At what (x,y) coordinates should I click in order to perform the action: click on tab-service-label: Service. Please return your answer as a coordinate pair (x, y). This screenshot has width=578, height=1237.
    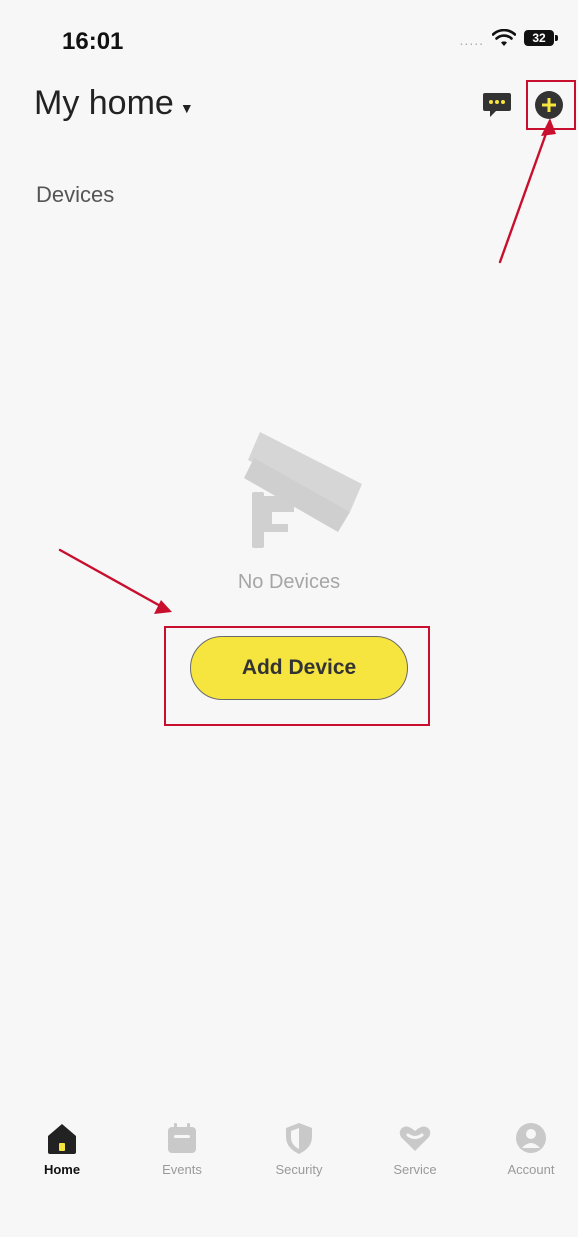
    Looking at the image, I should click on (415, 1169).